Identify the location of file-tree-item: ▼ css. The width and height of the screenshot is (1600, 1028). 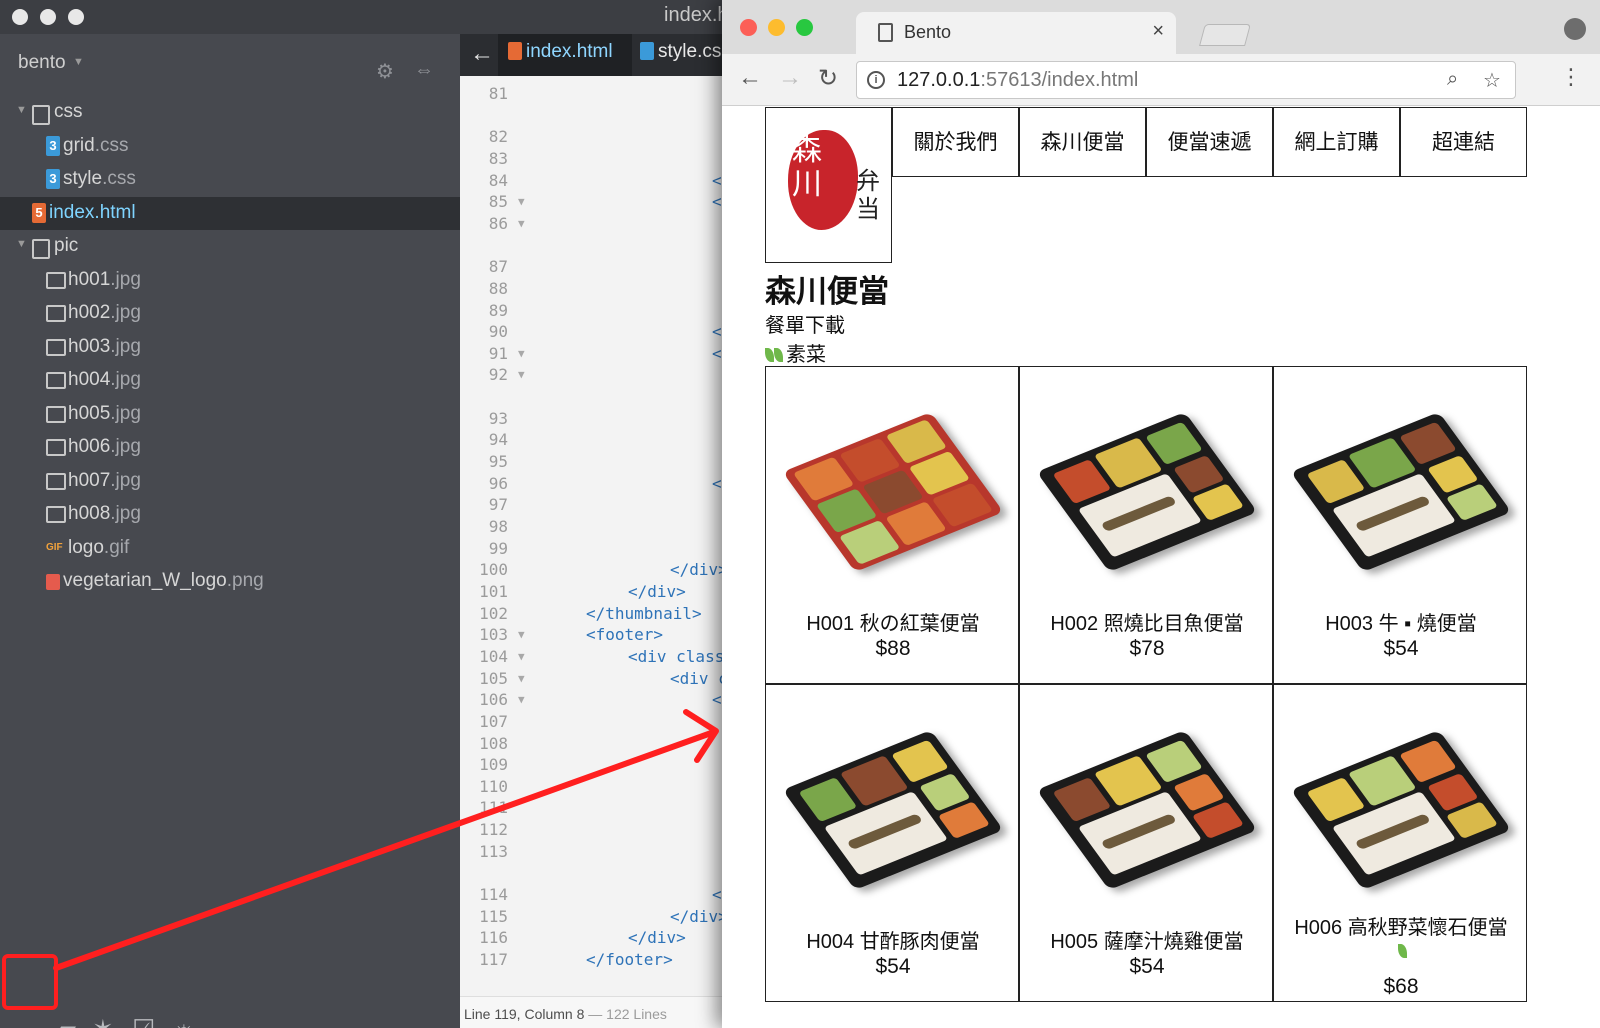
(230, 113).